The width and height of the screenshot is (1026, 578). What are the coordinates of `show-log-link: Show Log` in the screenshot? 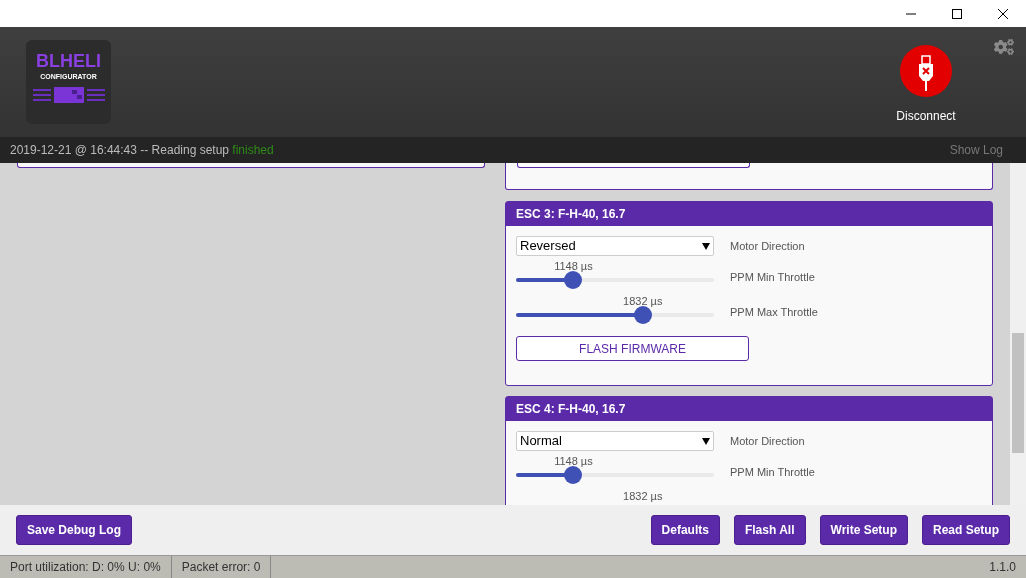 It's located at (976, 150).